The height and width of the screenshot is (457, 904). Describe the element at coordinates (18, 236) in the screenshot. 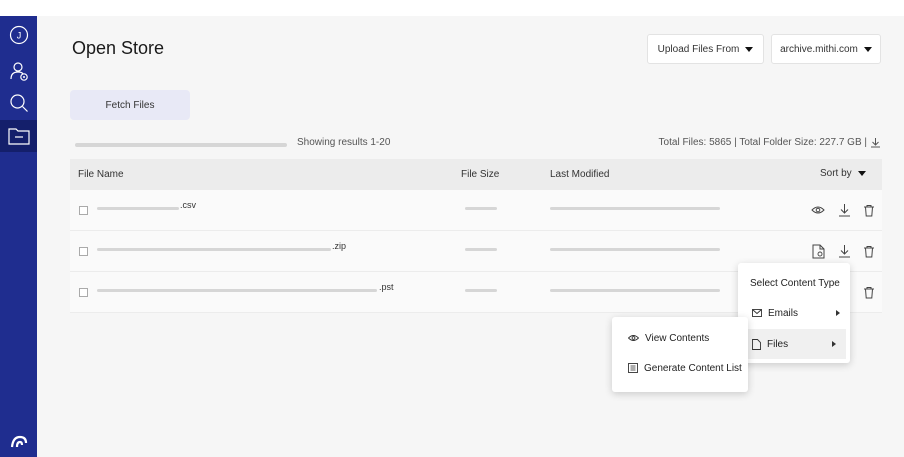

I see `sidebar: J` at that location.